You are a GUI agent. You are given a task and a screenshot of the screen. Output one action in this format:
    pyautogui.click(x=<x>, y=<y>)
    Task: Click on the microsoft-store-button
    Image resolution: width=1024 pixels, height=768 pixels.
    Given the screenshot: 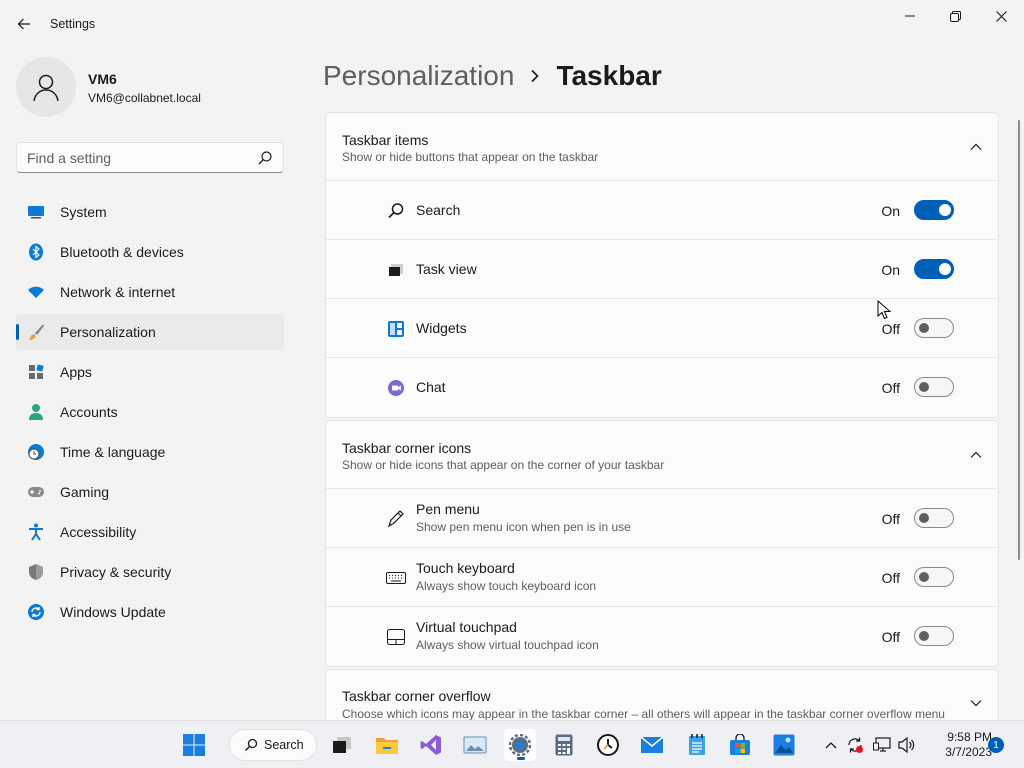 What is the action you would take?
    pyautogui.click(x=740, y=745)
    